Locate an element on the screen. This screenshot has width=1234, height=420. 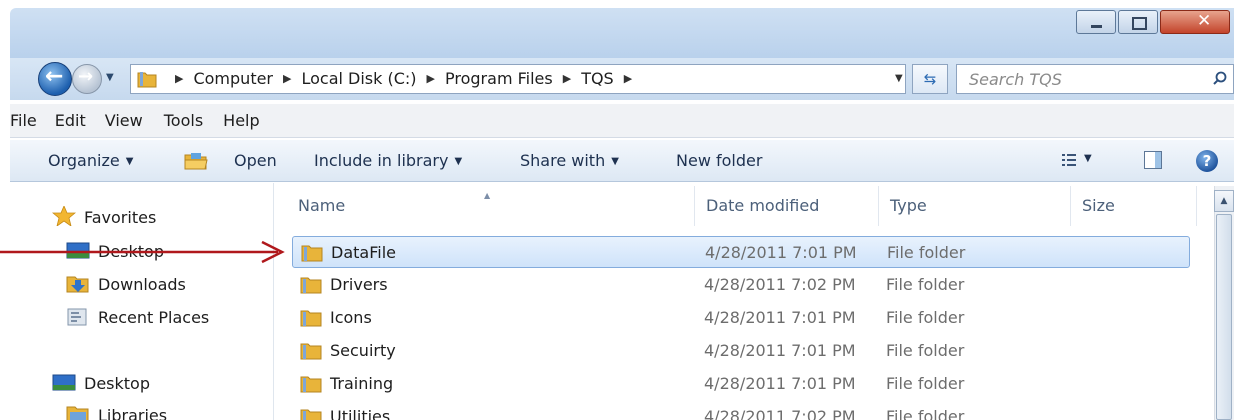
annotation-arrow-icon is located at coordinates (142, 252).